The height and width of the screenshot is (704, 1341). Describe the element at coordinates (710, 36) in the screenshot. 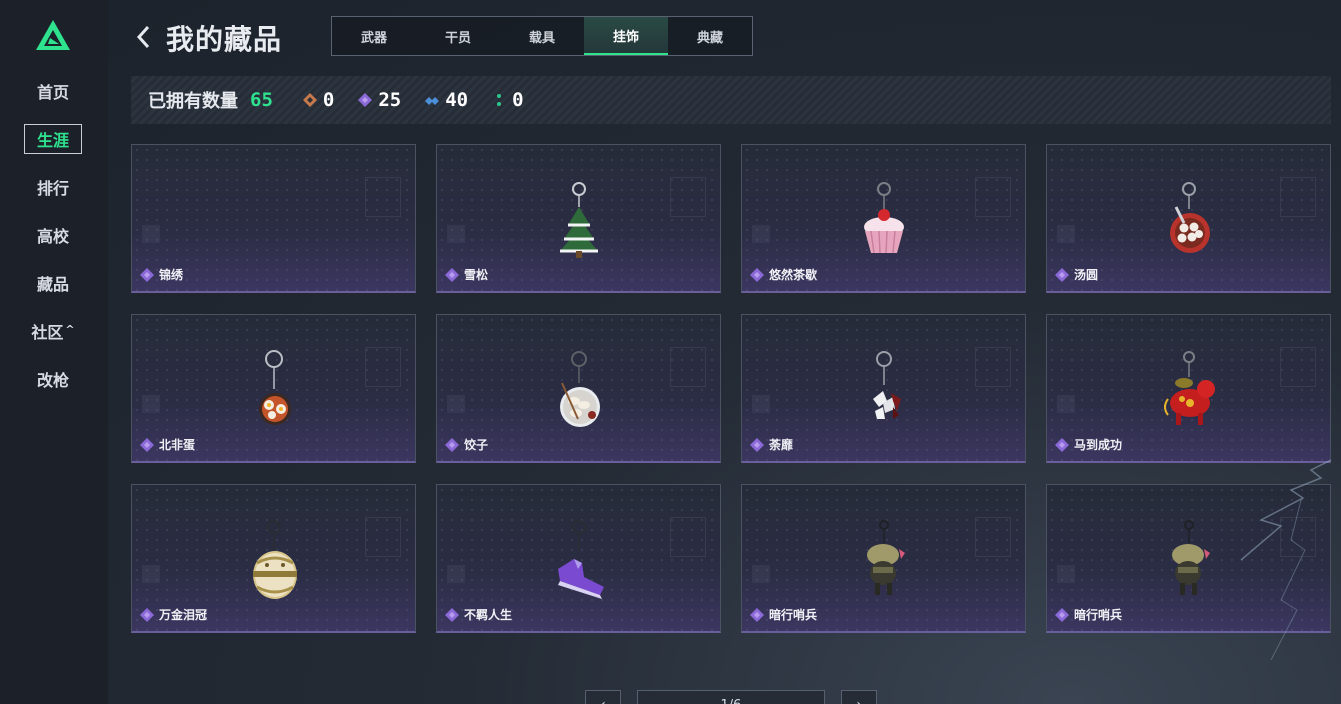

I see `tab-collector: 典藏` at that location.